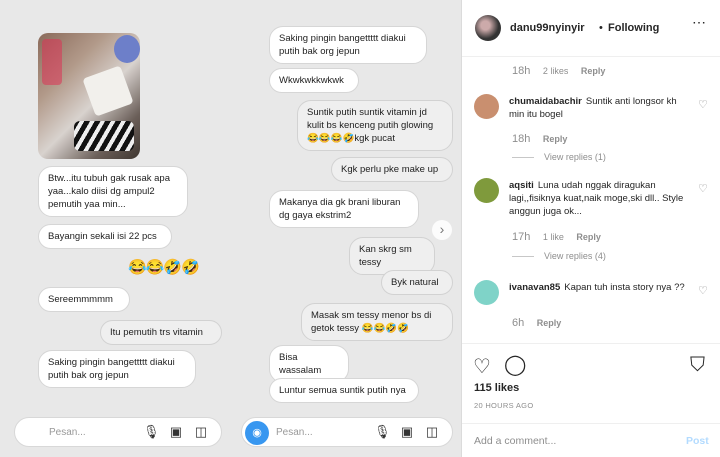 The height and width of the screenshot is (457, 720). I want to click on comment-username: chumaidabachir, so click(545, 101).